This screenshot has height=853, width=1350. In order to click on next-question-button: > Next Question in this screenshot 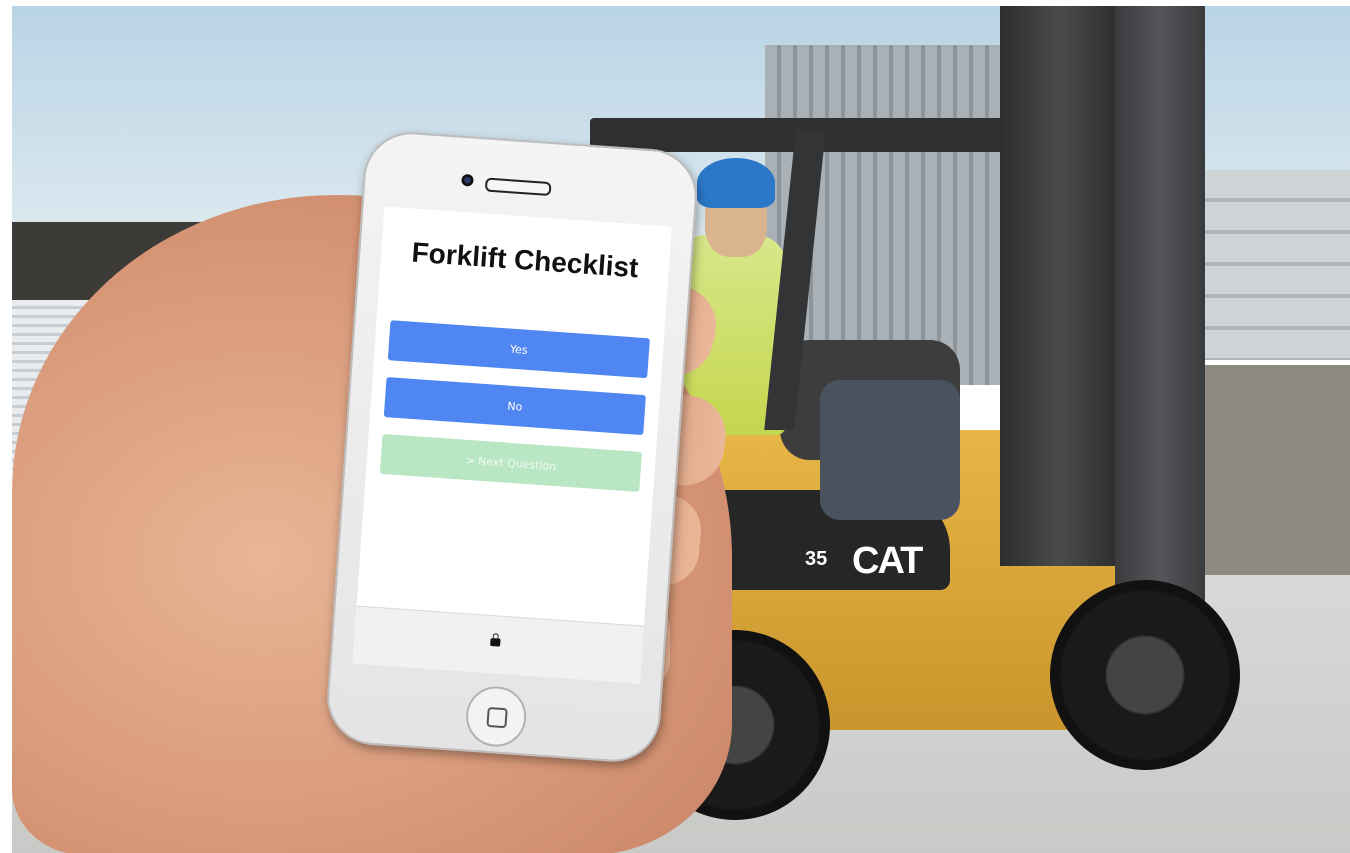, I will do `click(510, 462)`.